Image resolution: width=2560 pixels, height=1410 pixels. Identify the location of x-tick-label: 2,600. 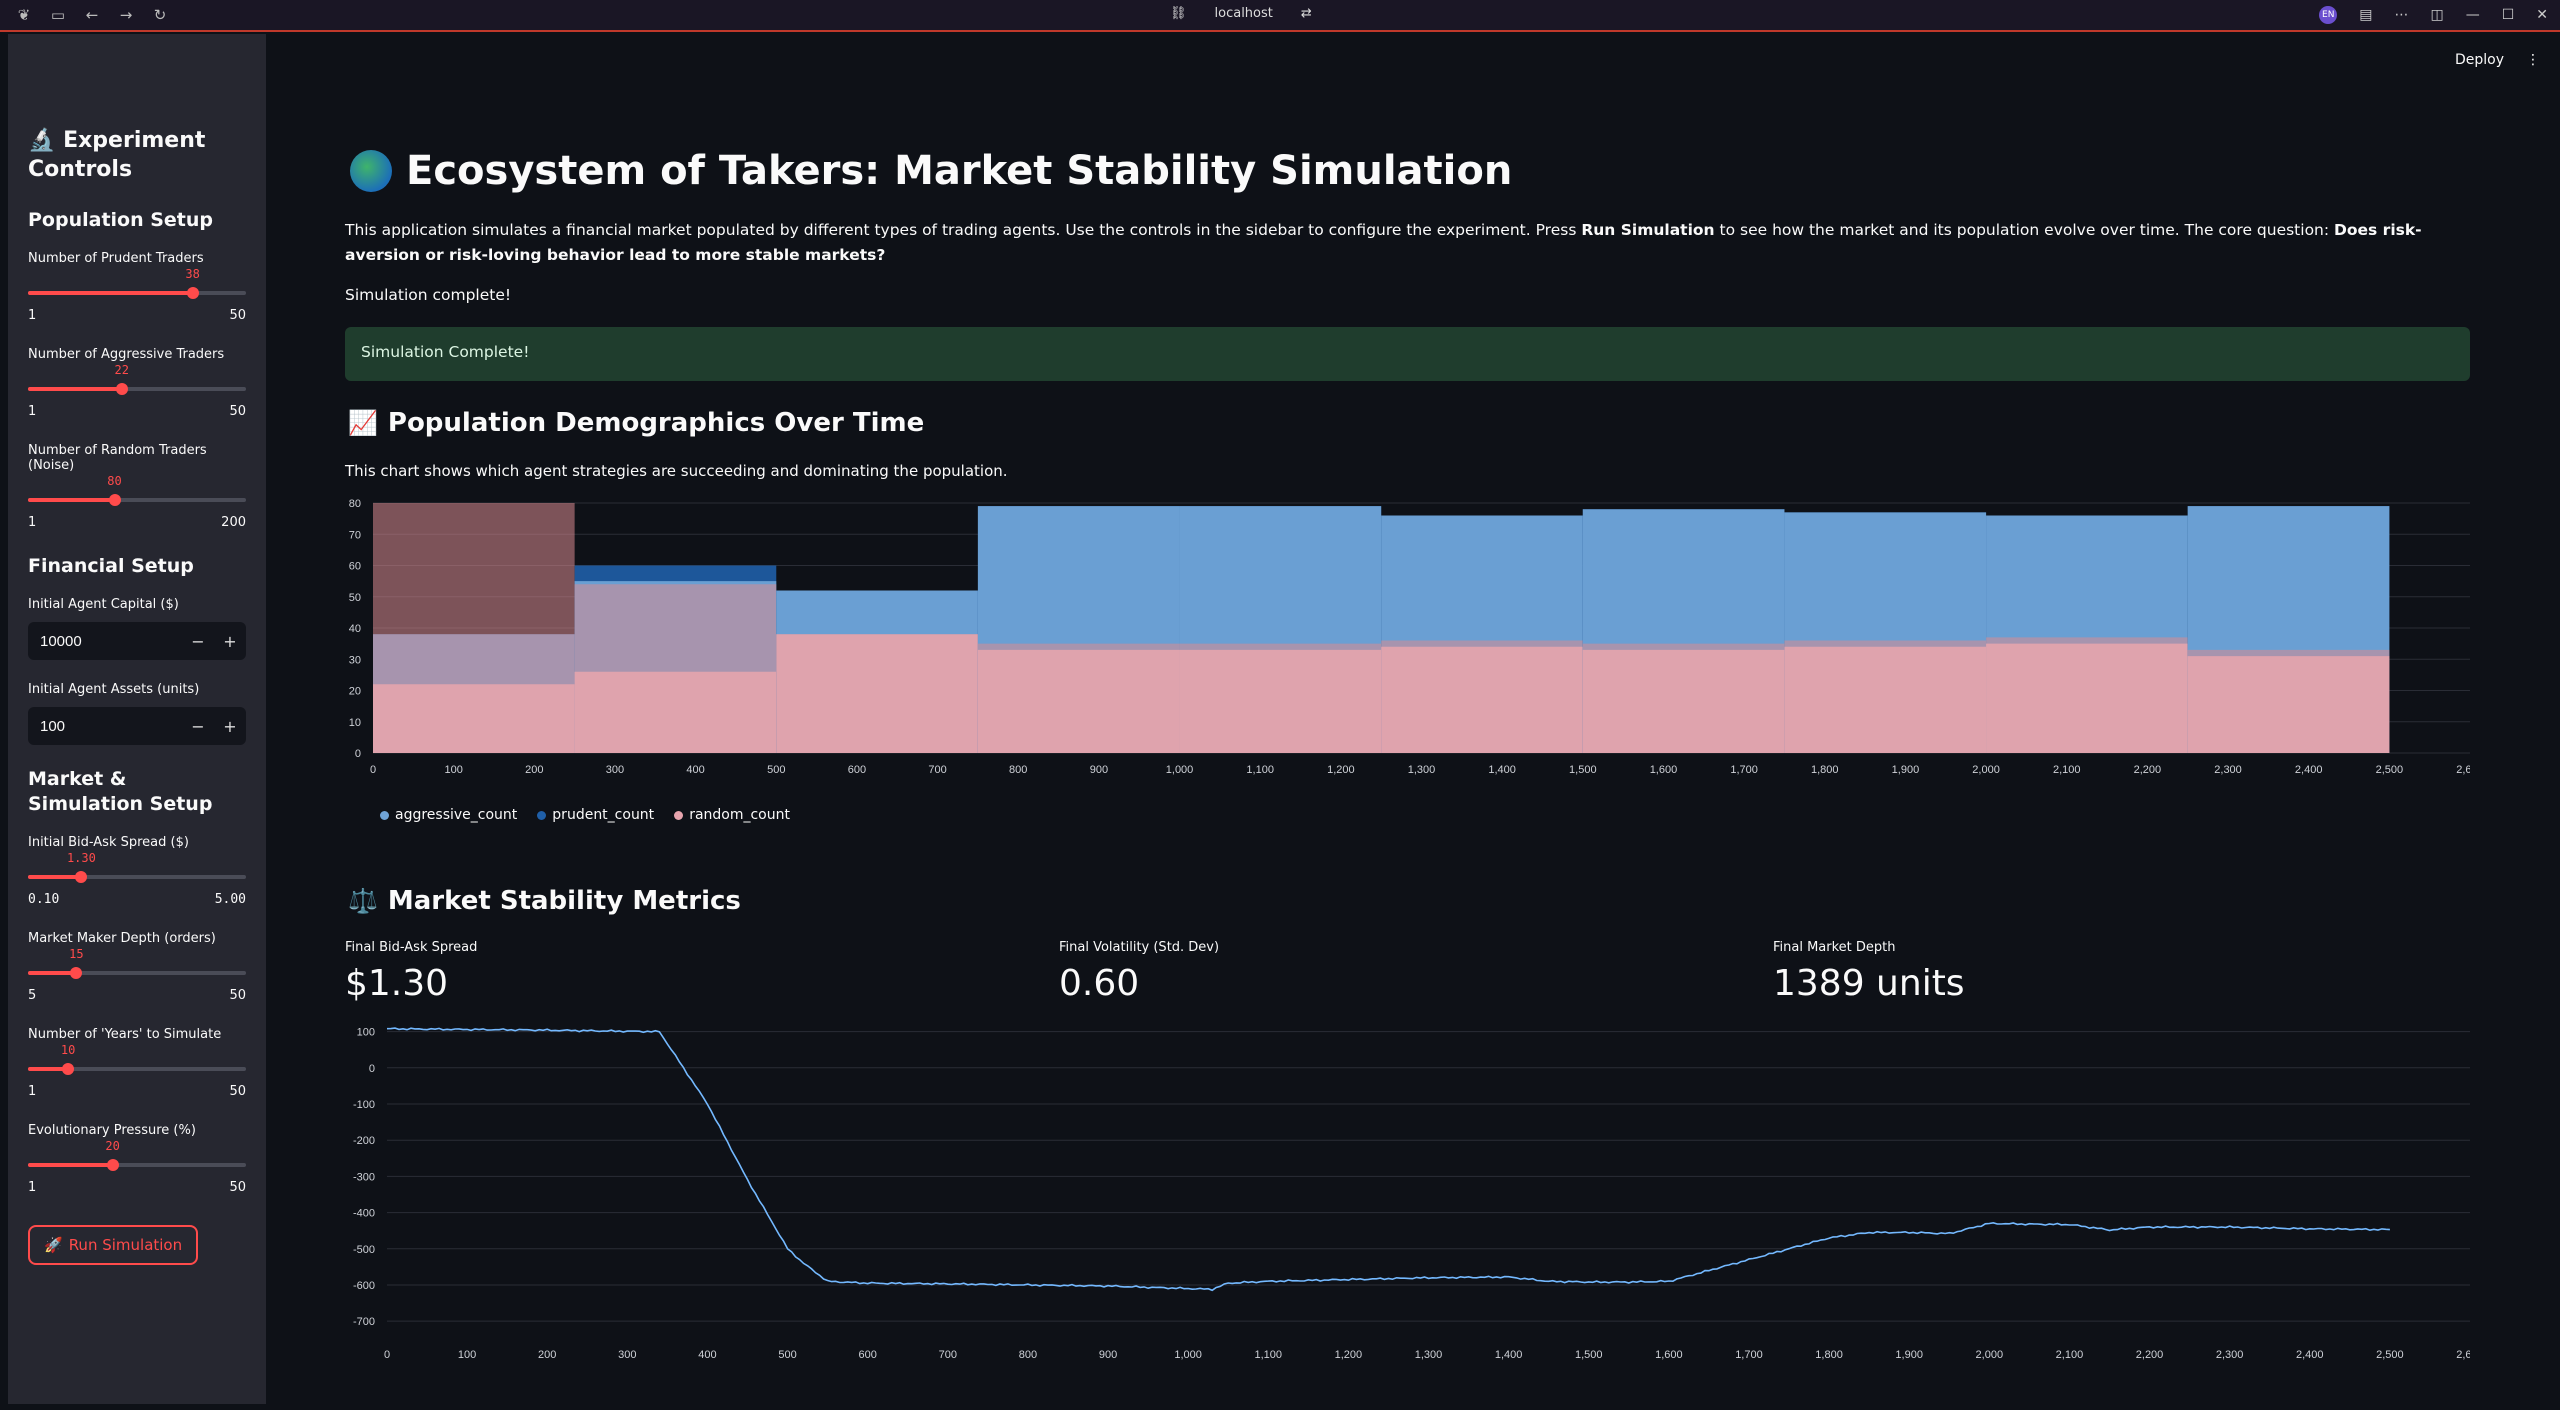
(2463, 1355).